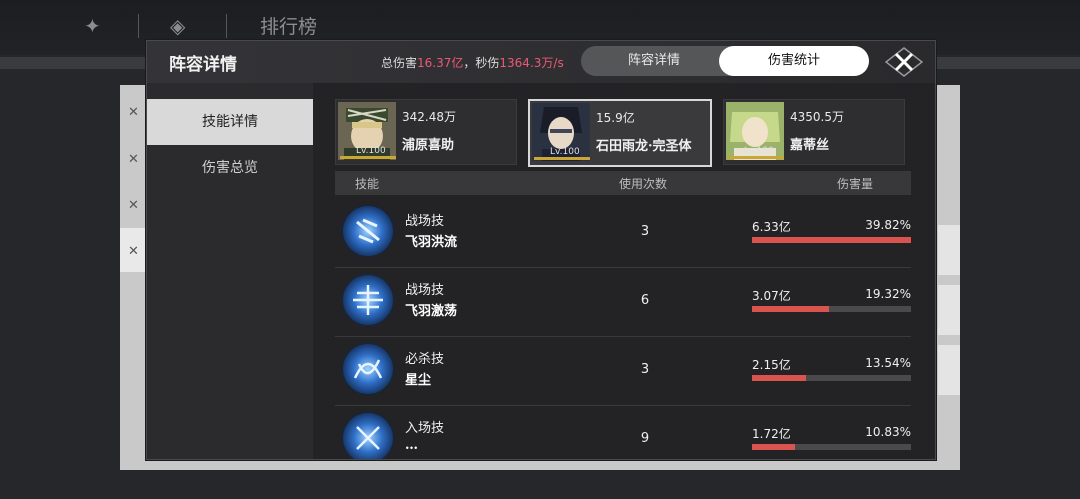 Image resolution: width=1080 pixels, height=499 pixels. I want to click on table-header: 技能 使用次数 伤害量, so click(623, 183).